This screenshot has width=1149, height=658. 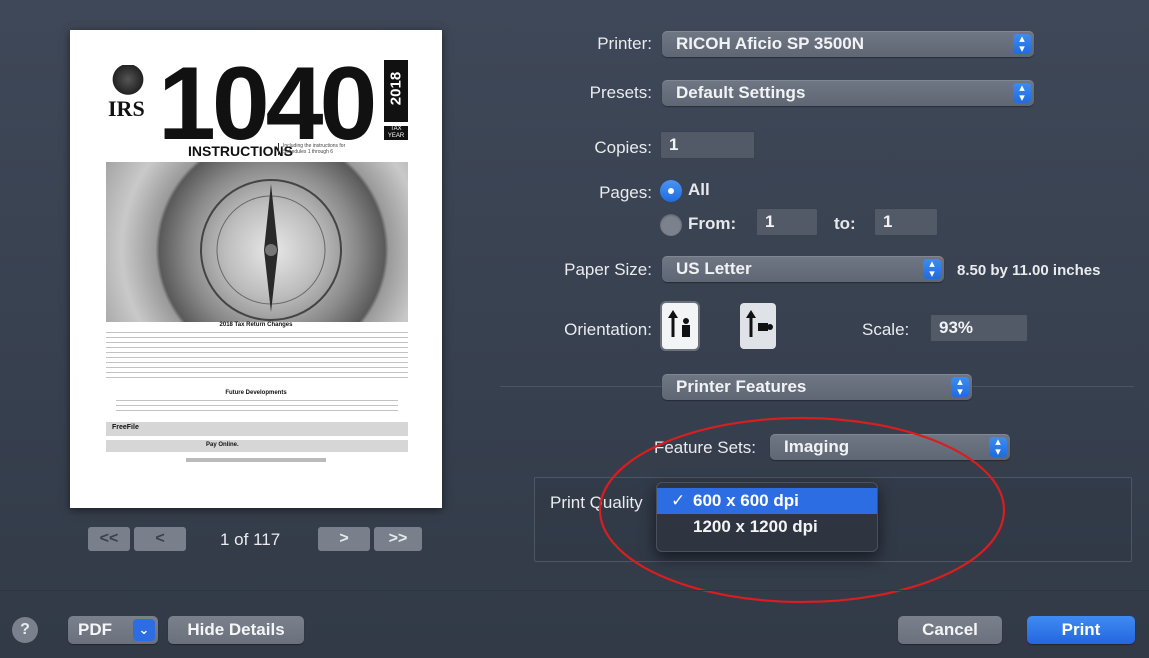 What do you see at coordinates (126, 108) in the screenshot?
I see `irs-label: IRS` at bounding box center [126, 108].